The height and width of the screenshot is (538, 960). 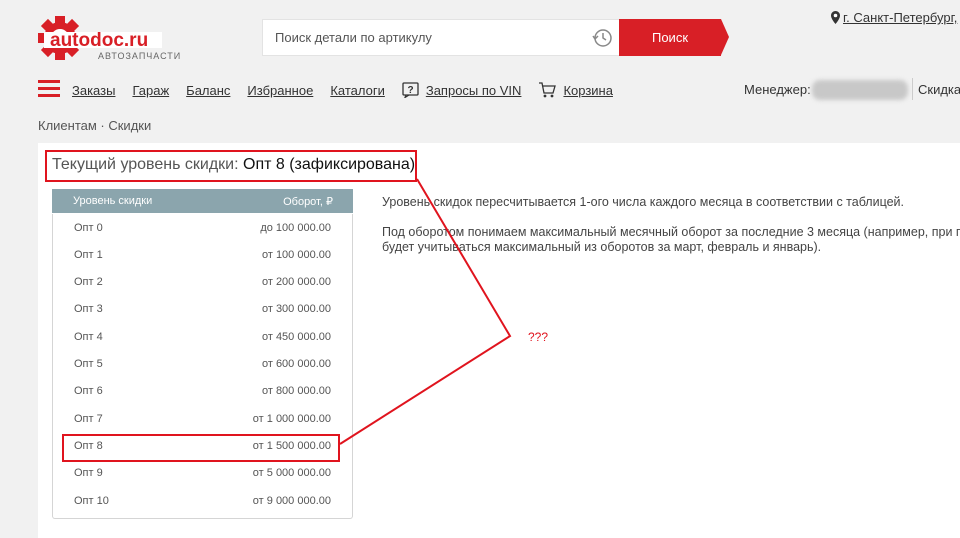 I want to click on history-icon, so click(x=602, y=38).